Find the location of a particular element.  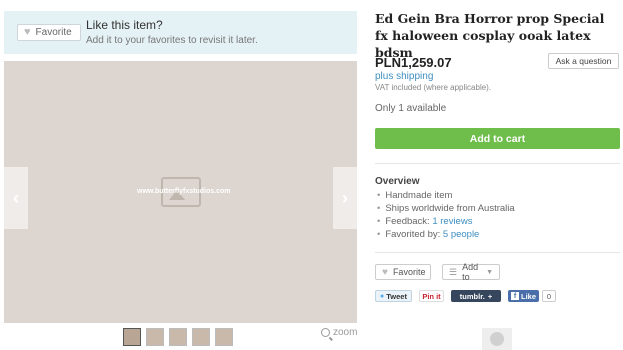

overview-item: Handmade item is located at coordinates (446, 195).